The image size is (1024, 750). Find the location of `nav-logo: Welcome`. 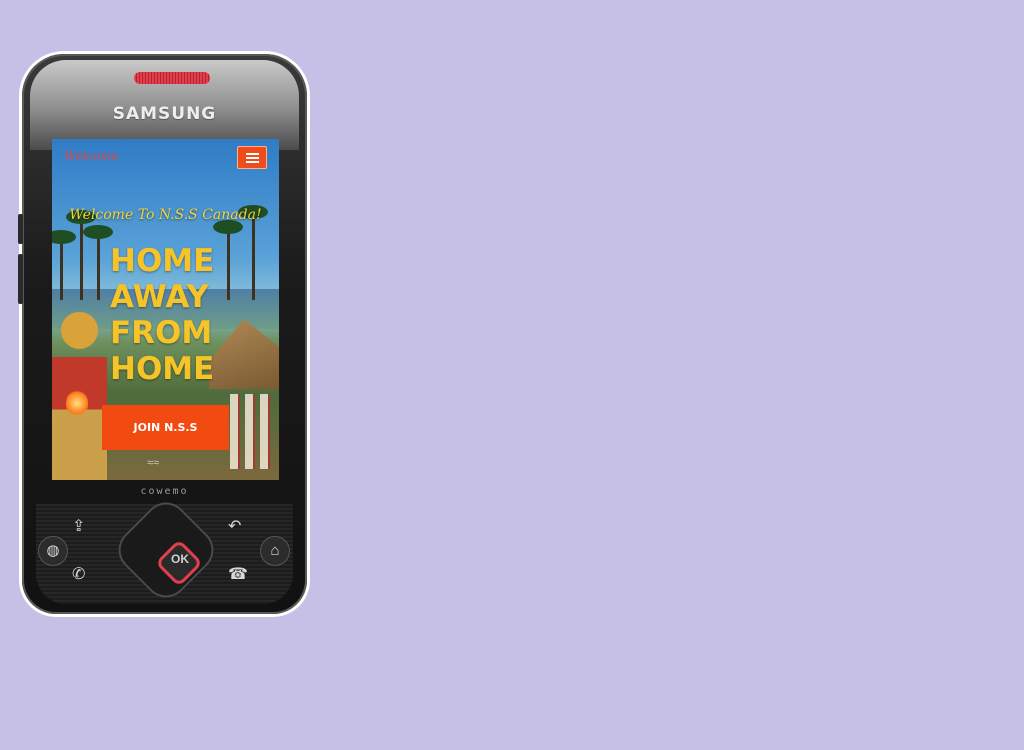

nav-logo: Welcome is located at coordinates (91, 156).